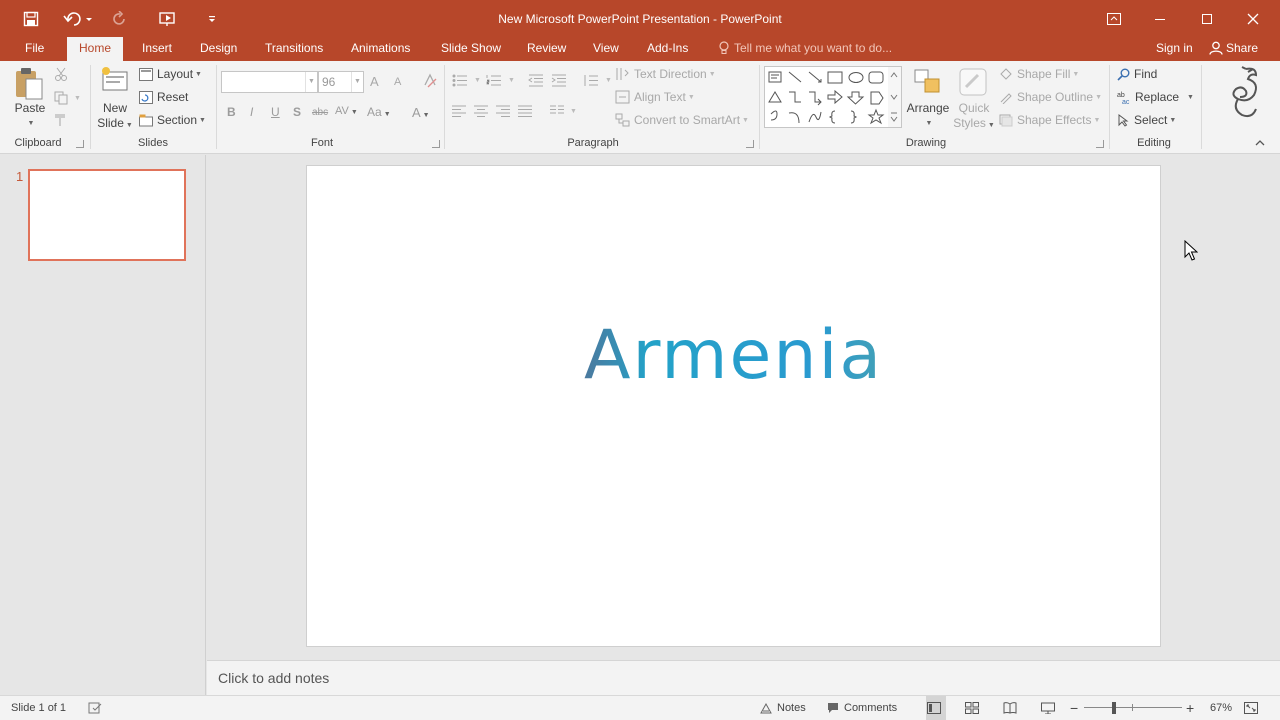 The image size is (1280, 720). Describe the element at coordinates (212, 18) in the screenshot. I see `customize-qat-icon` at that location.